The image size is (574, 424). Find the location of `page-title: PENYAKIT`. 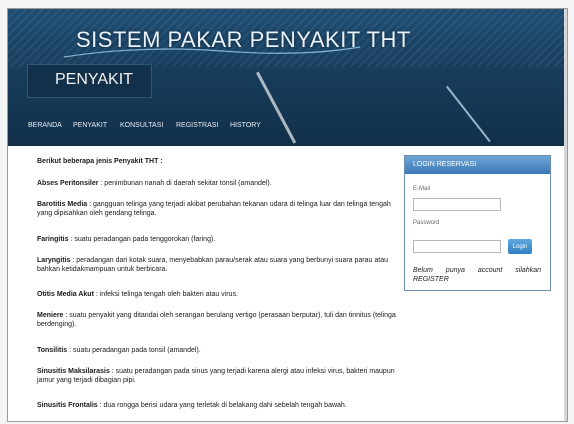

page-title: PENYAKIT is located at coordinates (94, 79).